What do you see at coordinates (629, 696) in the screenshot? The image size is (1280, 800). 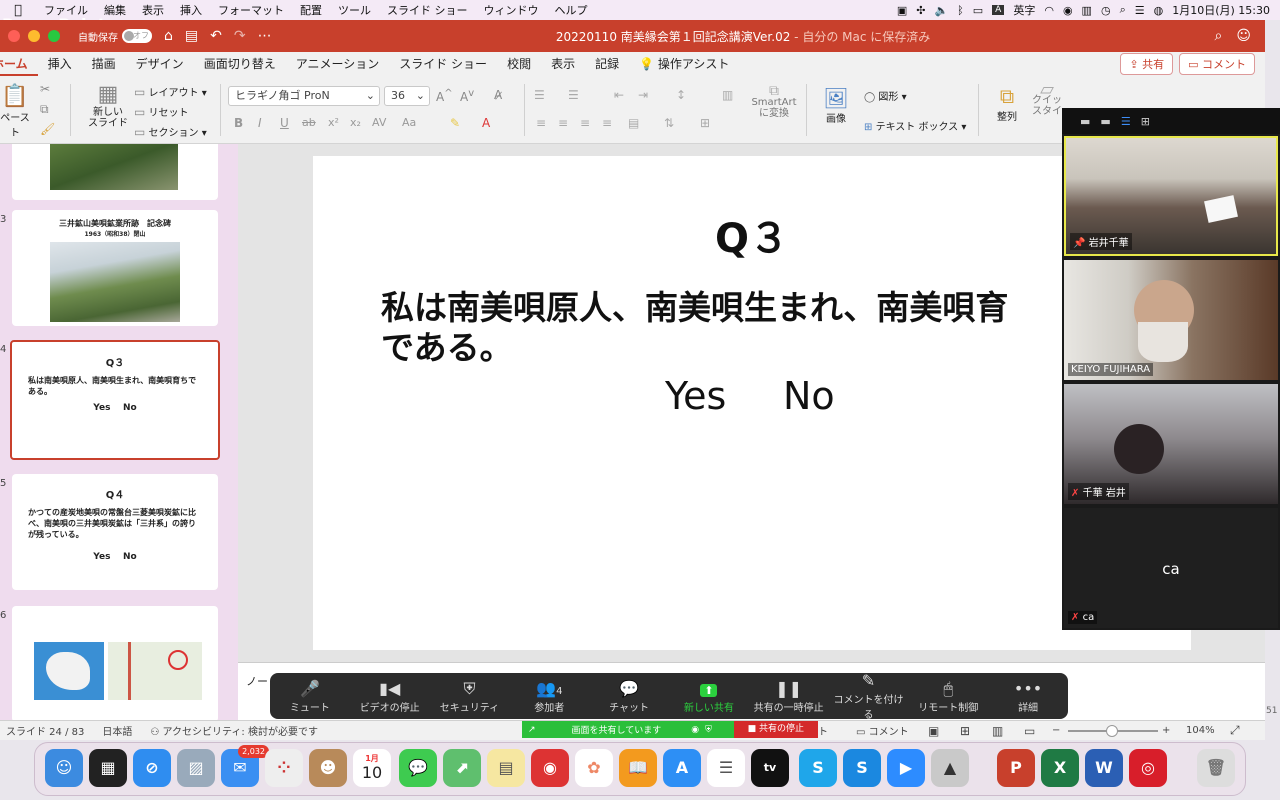 I see `chat-button: 💬 チャット` at bounding box center [629, 696].